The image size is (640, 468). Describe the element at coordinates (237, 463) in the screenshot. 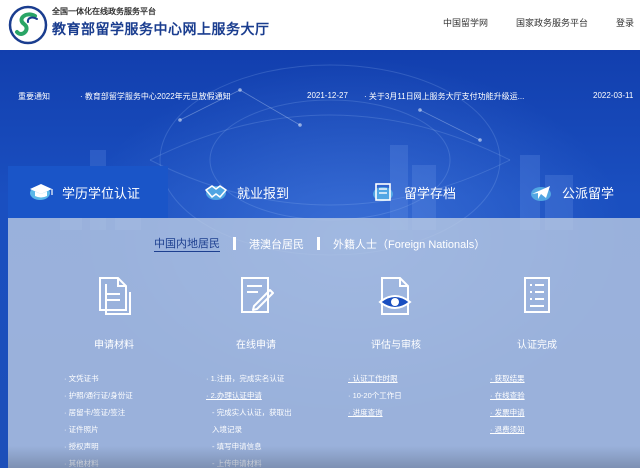

I see `list-item: - 上传申请材料` at that location.